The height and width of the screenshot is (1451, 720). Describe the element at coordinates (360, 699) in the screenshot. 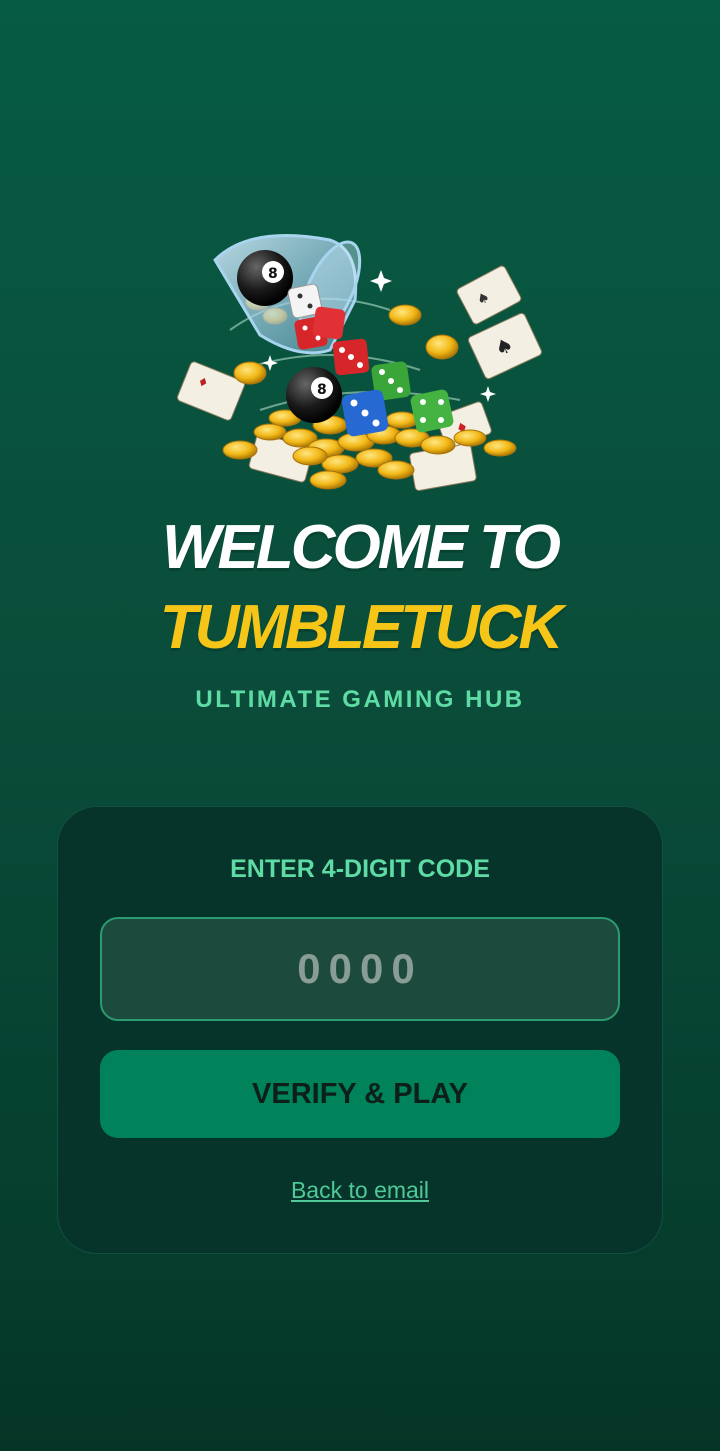

I see `tagline: ULTIMATE GAMING HUB` at that location.